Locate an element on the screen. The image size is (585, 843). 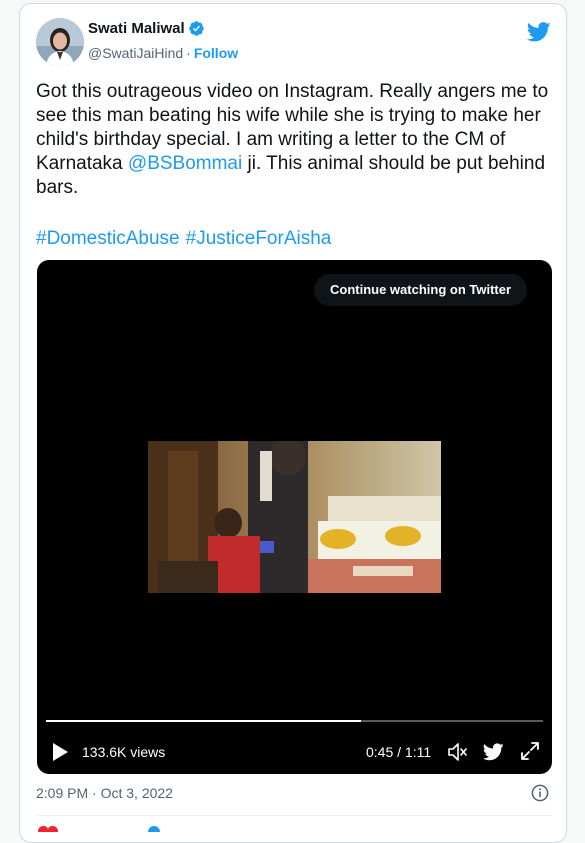
video-views: 133.6K views is located at coordinates (124, 752).